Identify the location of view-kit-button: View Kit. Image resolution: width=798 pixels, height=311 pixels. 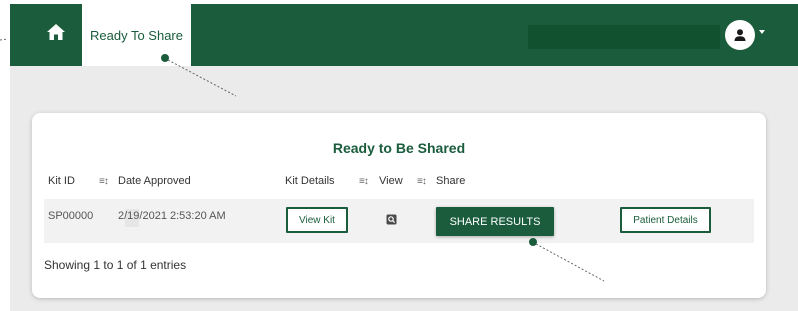
(317, 220).